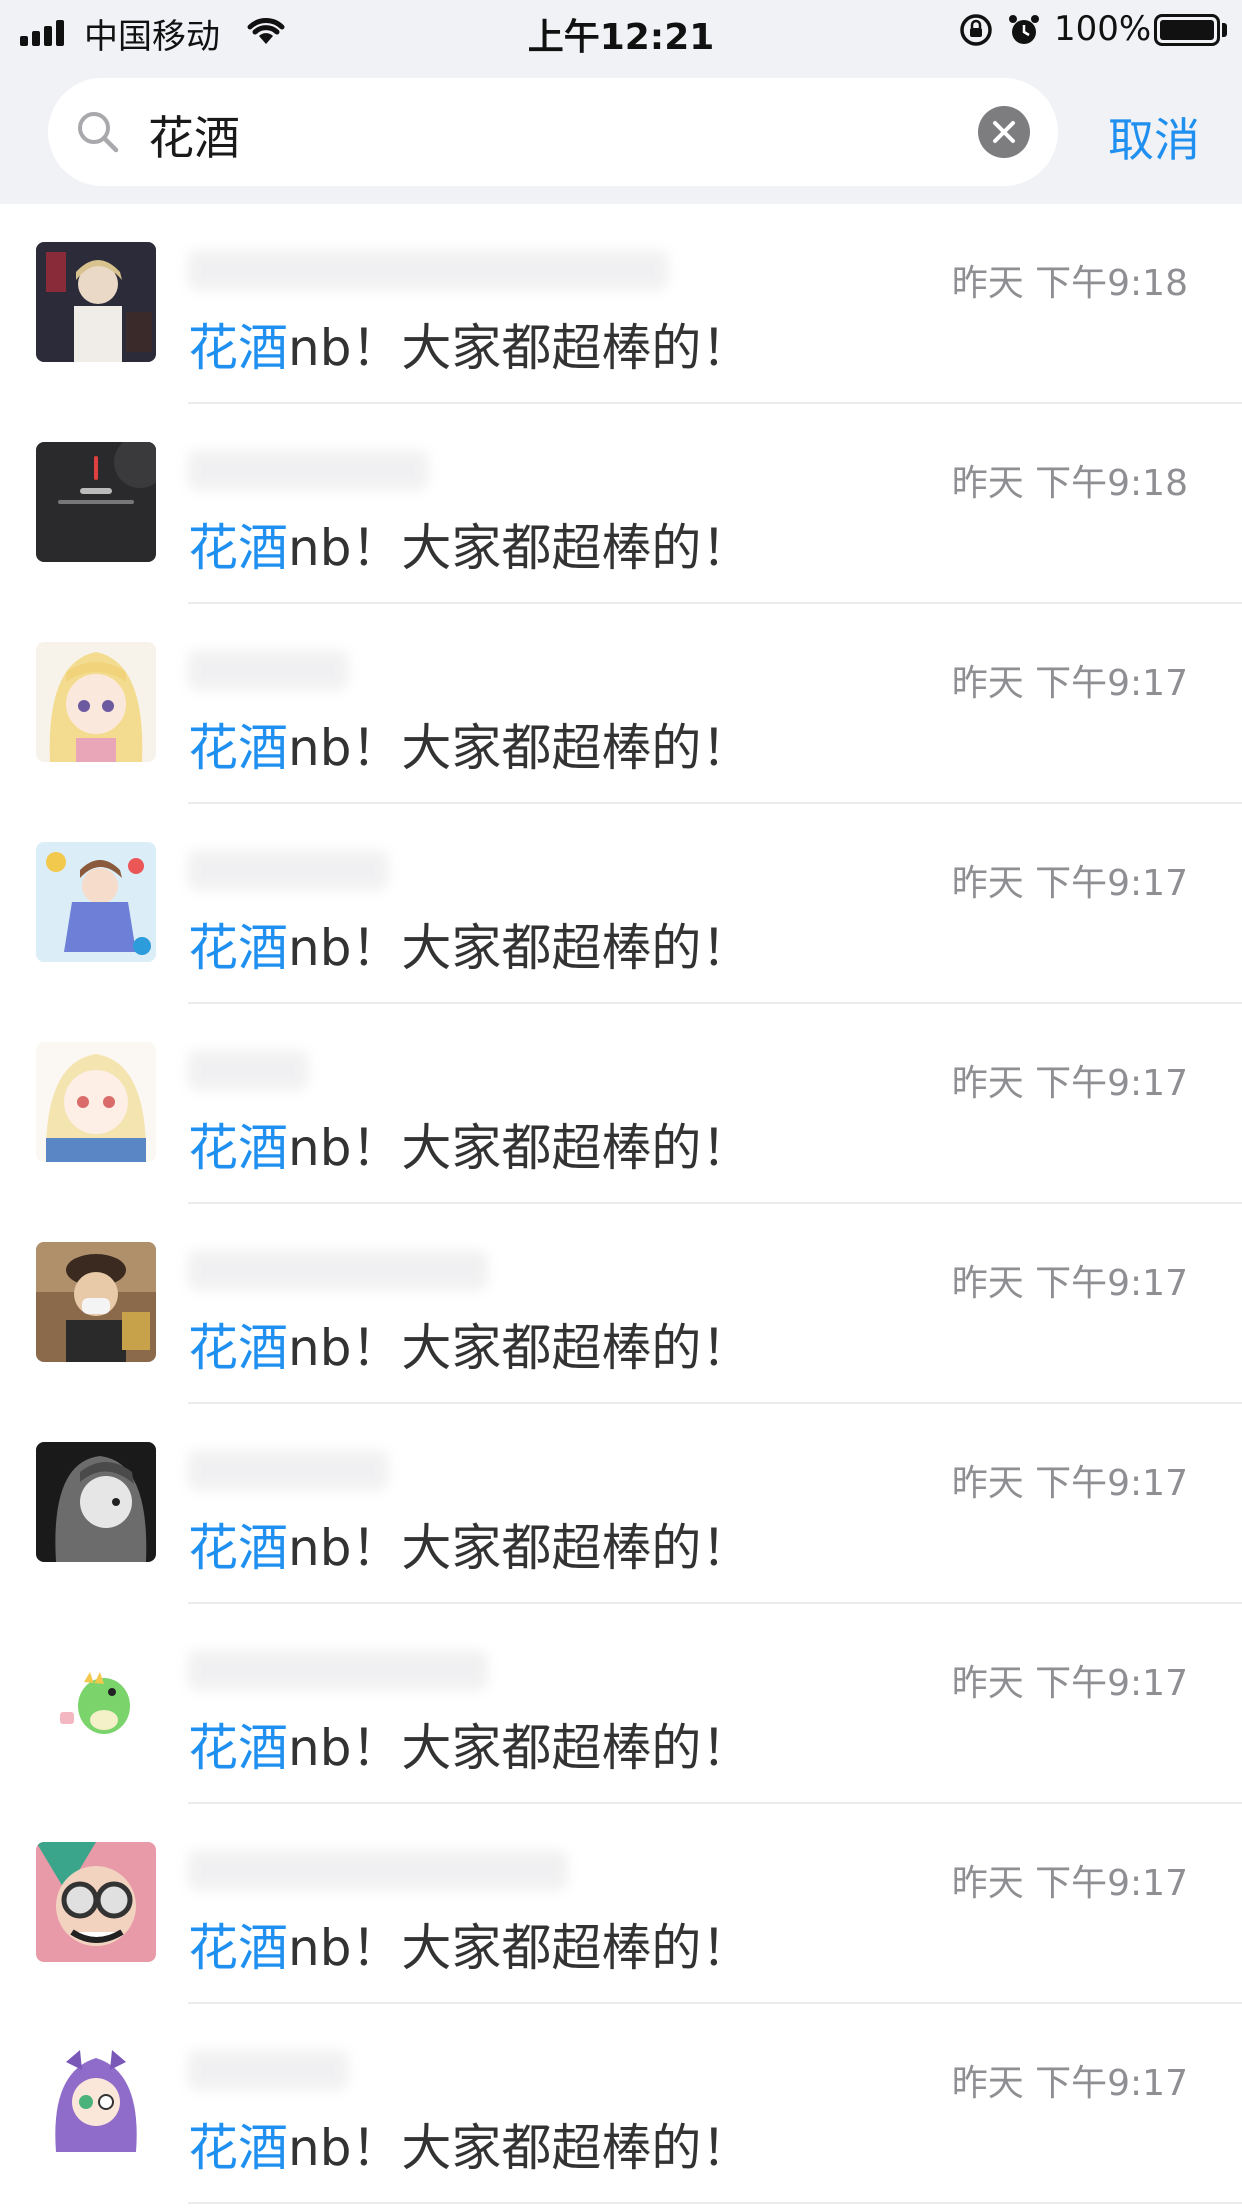 Image resolution: width=1242 pixels, height=2208 pixels. What do you see at coordinates (553, 132) in the screenshot?
I see `search-input: 花酒` at bounding box center [553, 132].